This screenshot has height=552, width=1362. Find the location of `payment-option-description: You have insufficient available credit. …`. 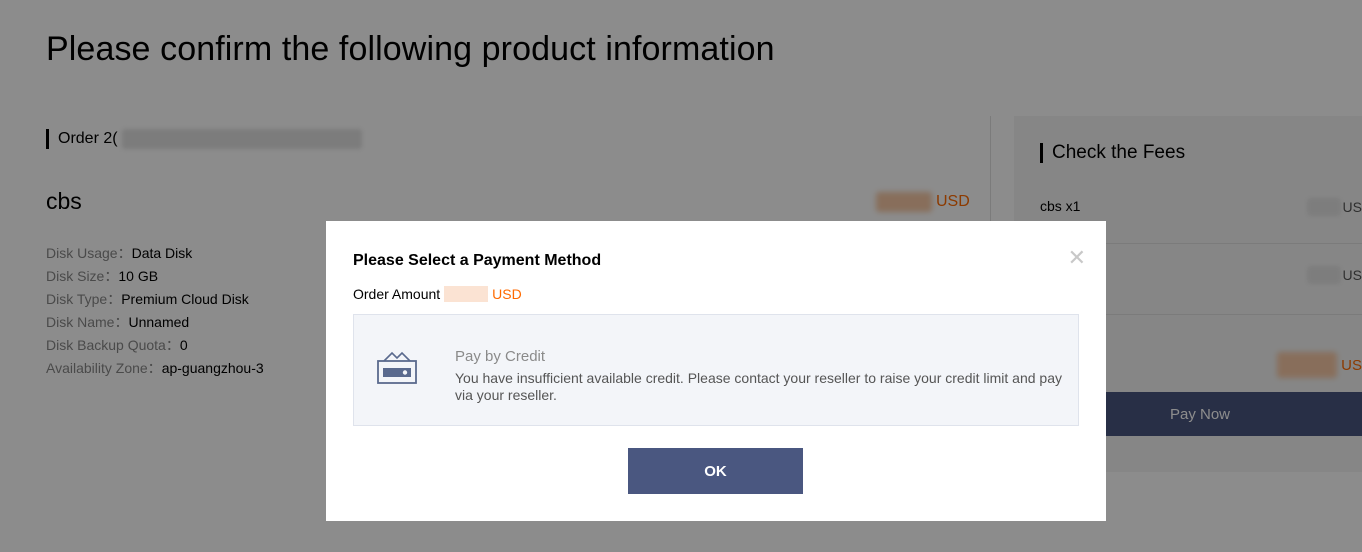

payment-option-description: You have insufficient available credit. … is located at coordinates (758, 386).